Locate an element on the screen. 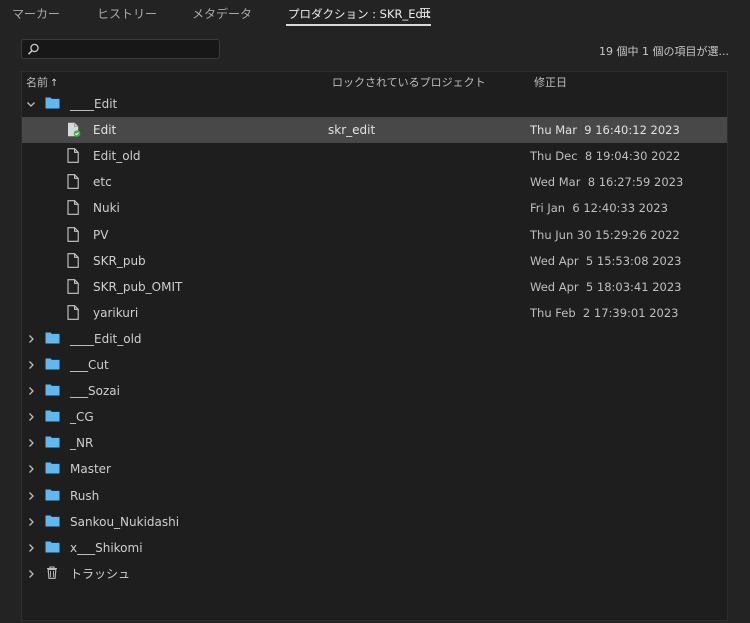 This screenshot has width=750, height=623. modified-date-cell: Thu Jun 30 15:29:26 2022 is located at coordinates (605, 235).